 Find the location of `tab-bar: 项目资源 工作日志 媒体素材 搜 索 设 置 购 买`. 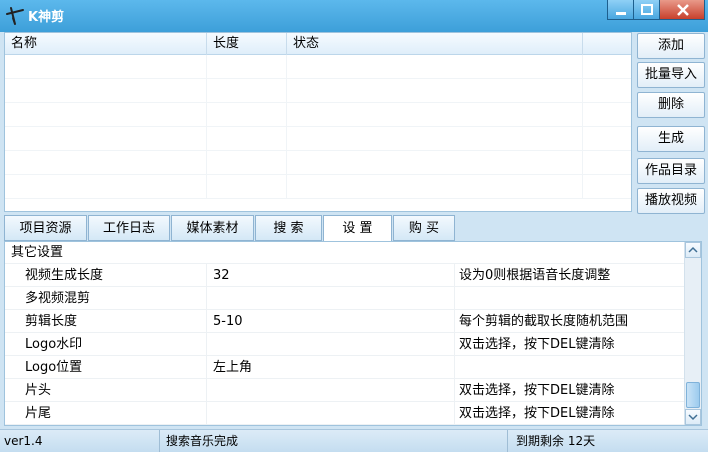

tab-bar: 项目资源 工作日志 媒体素材 搜 索 设 置 购 买 is located at coordinates (354, 228).